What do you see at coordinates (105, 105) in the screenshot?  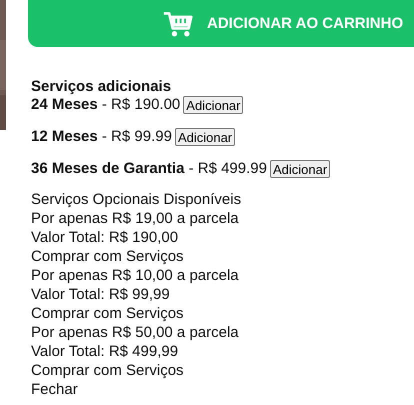 I see `service-option: 24 Meses - R$ 190.00` at bounding box center [105, 105].